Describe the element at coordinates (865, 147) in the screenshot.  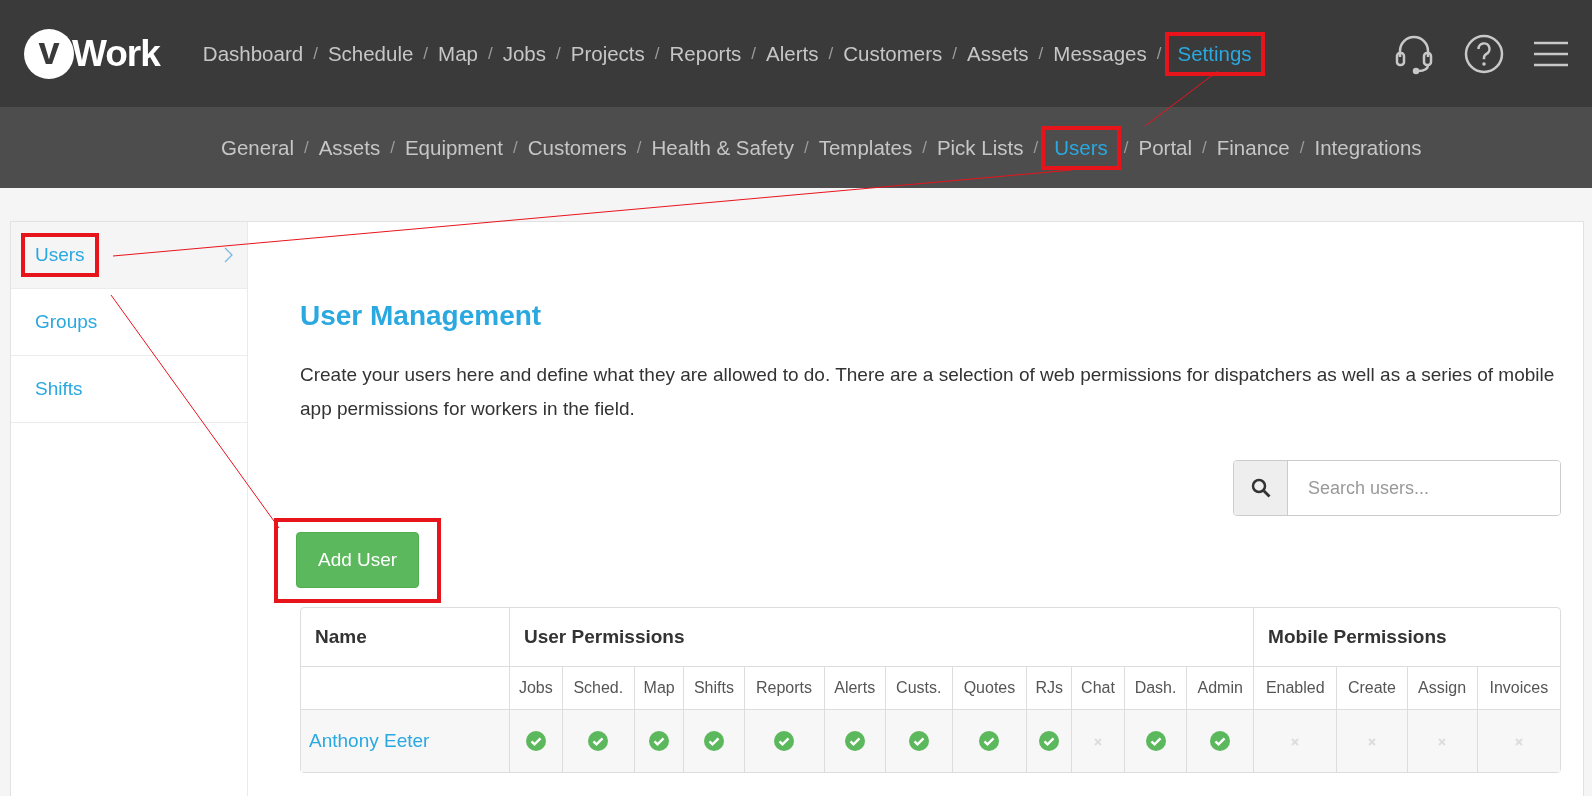
I see `nav-link: Templates` at that location.